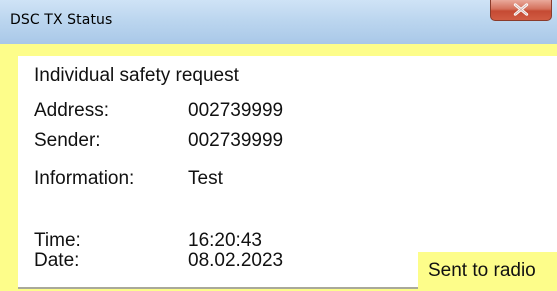  Describe the element at coordinates (84, 178) in the screenshot. I see `information-label: Information:` at that location.